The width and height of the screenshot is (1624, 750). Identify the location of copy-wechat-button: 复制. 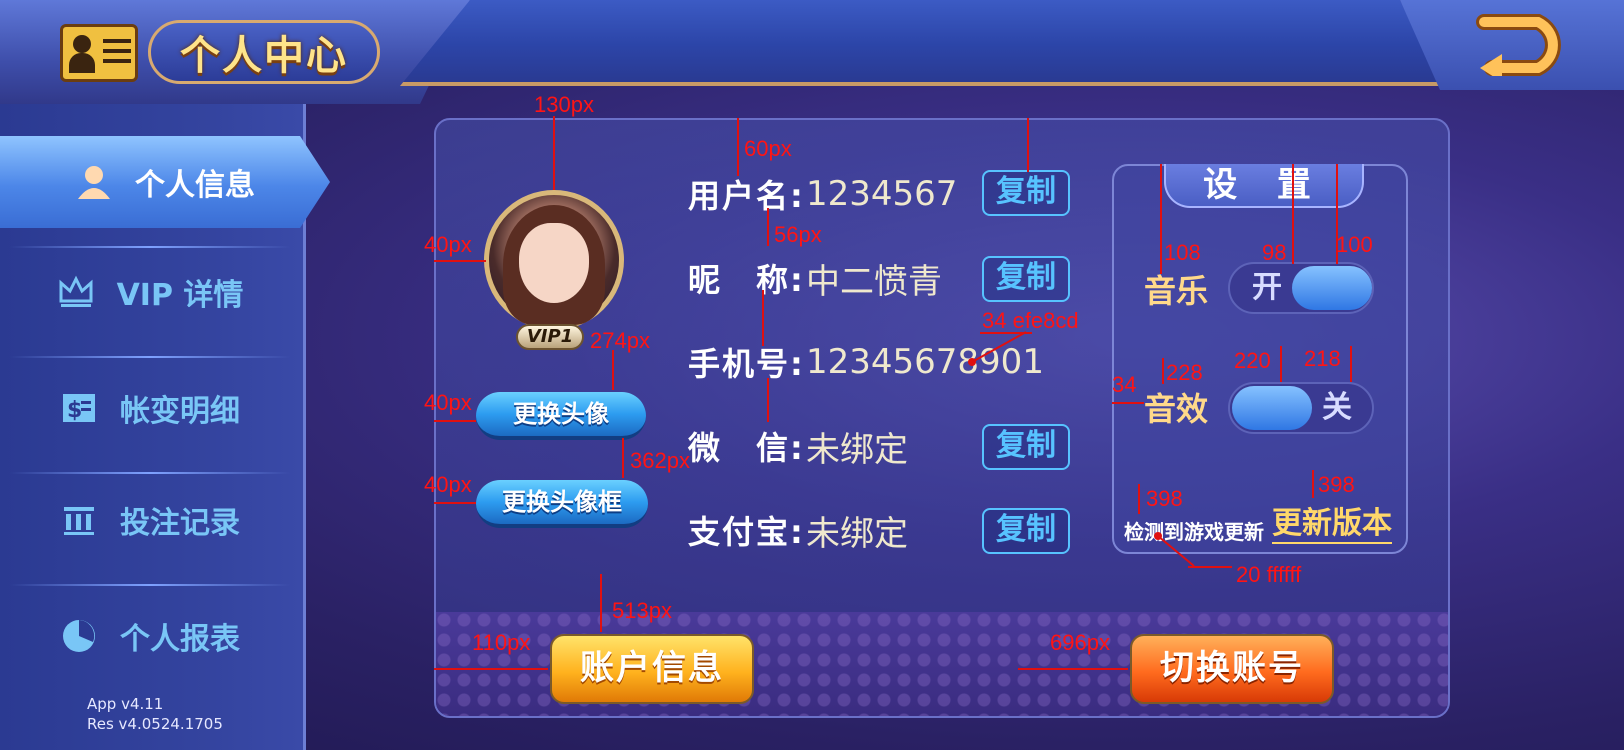
(1026, 447).